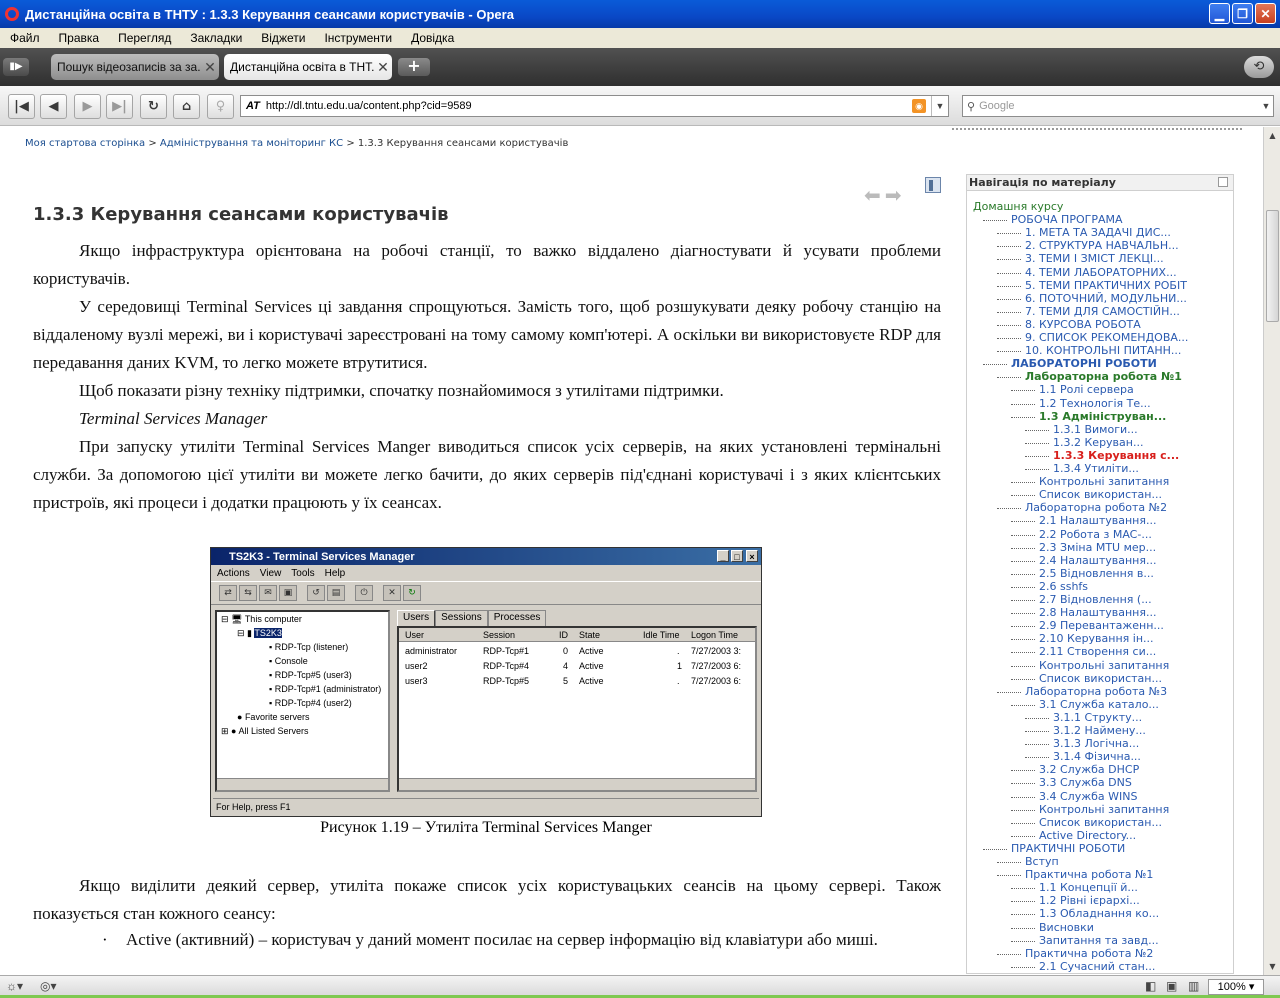  What do you see at coordinates (872, 195) in the screenshot?
I see `prev-page-icon: ⬅` at bounding box center [872, 195].